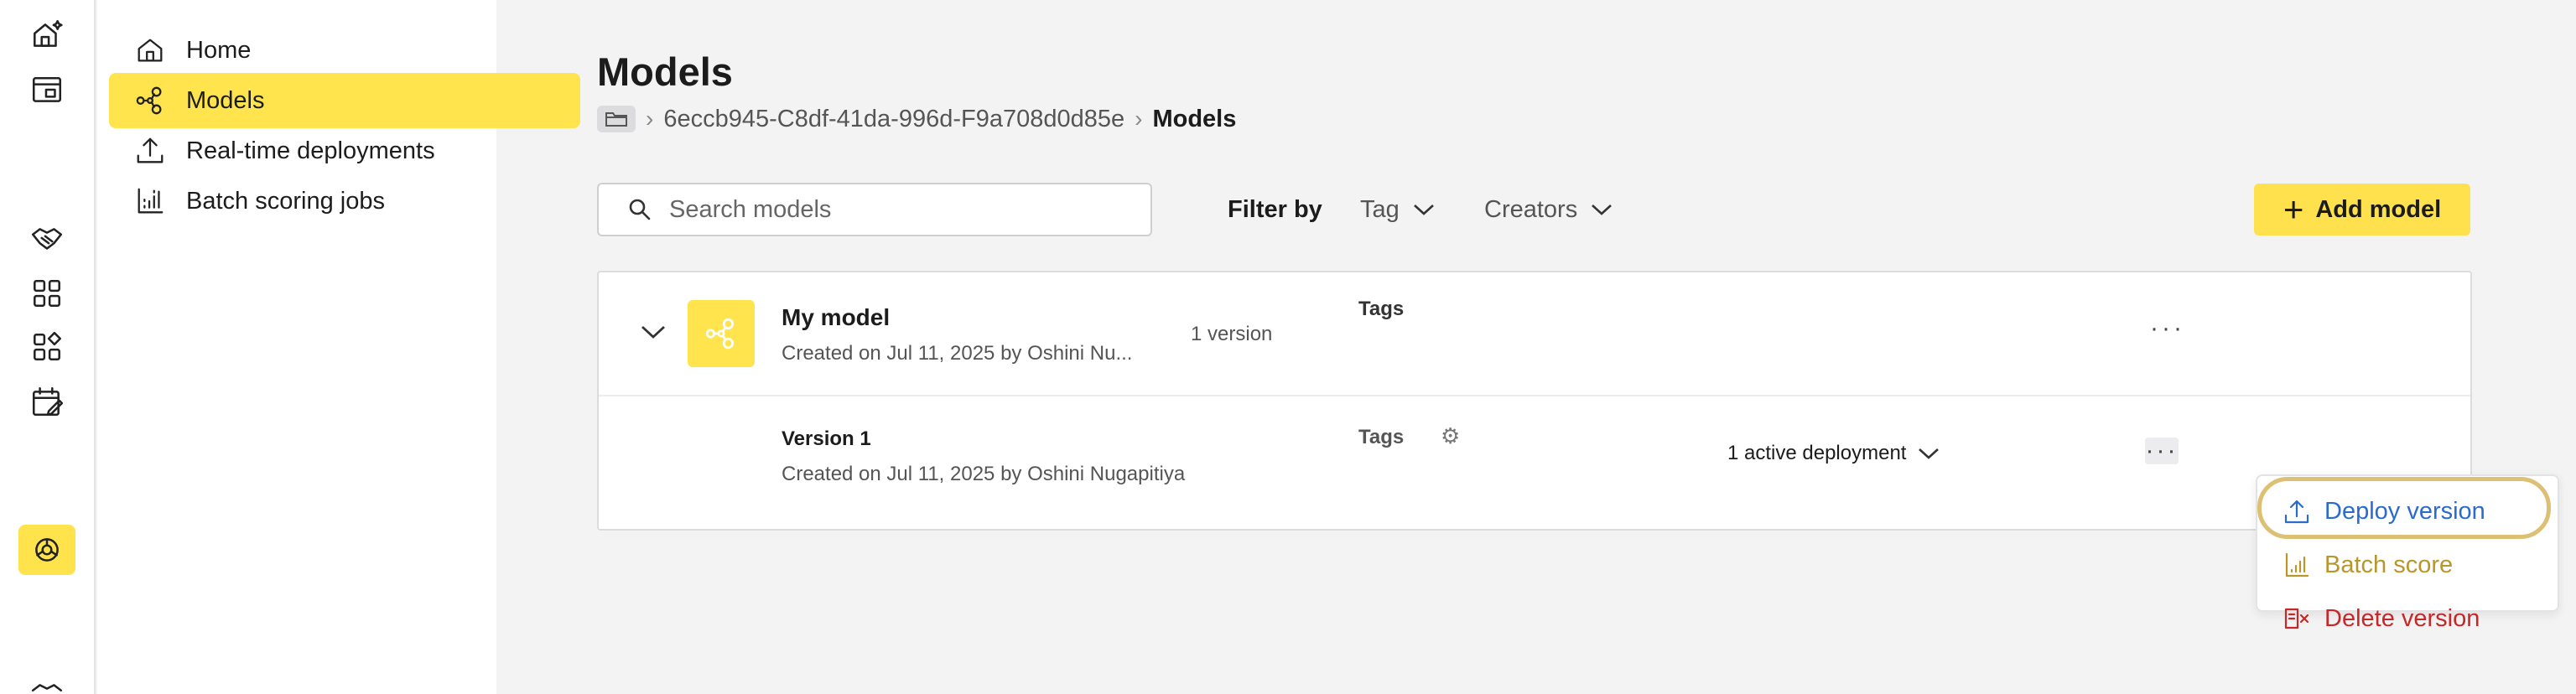 The height and width of the screenshot is (694, 2576). I want to click on tag-filter-dropdown: Tag, so click(1397, 209).